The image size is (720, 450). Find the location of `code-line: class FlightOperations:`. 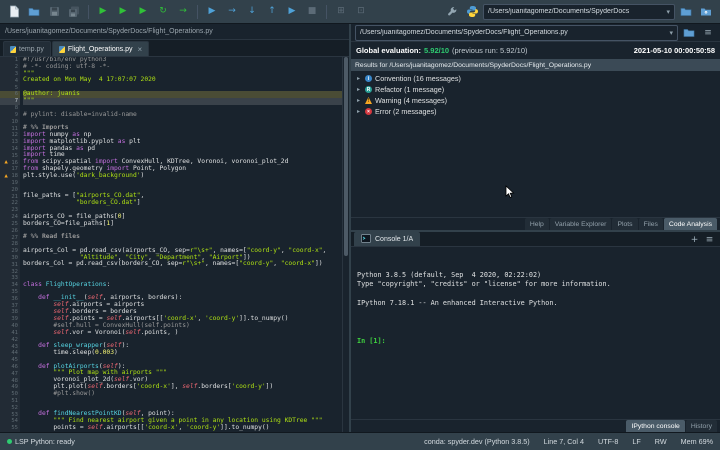

code-line: class FlightOperations: is located at coordinates (182, 285).